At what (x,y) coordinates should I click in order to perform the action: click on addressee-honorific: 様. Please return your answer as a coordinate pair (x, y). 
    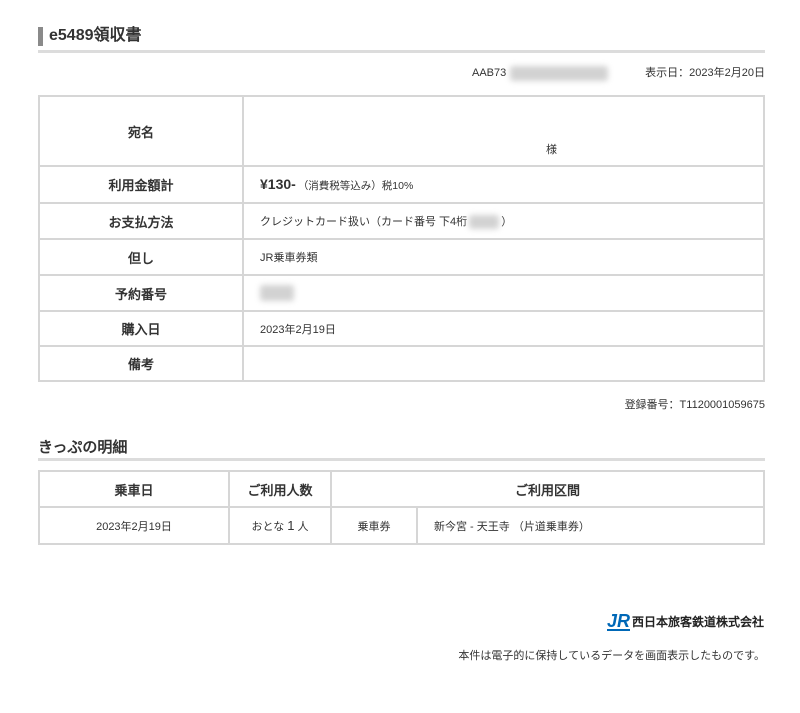
    Looking at the image, I should click on (551, 150).